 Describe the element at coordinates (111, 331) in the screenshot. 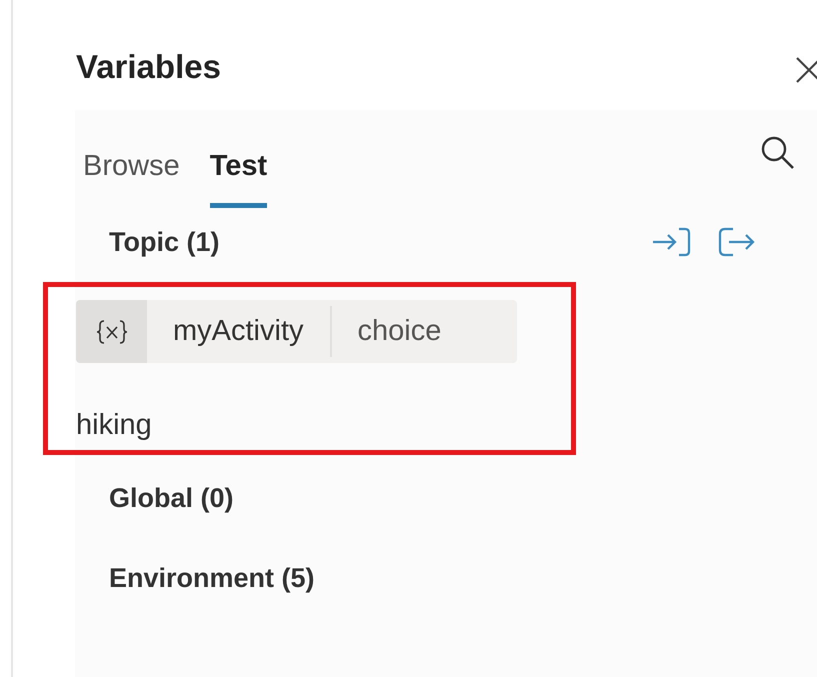

I see `variable-icon` at that location.